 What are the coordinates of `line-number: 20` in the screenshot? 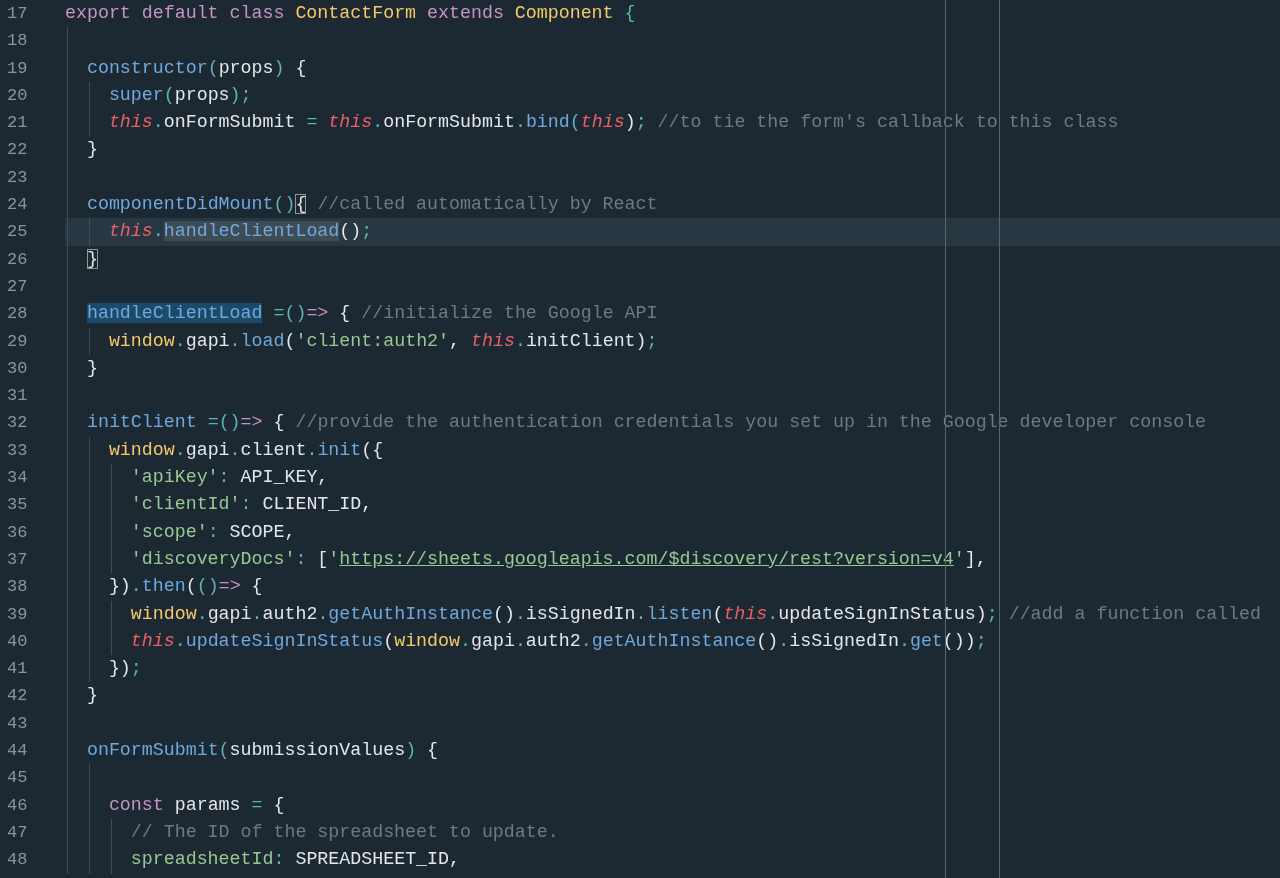 It's located at (17, 95).